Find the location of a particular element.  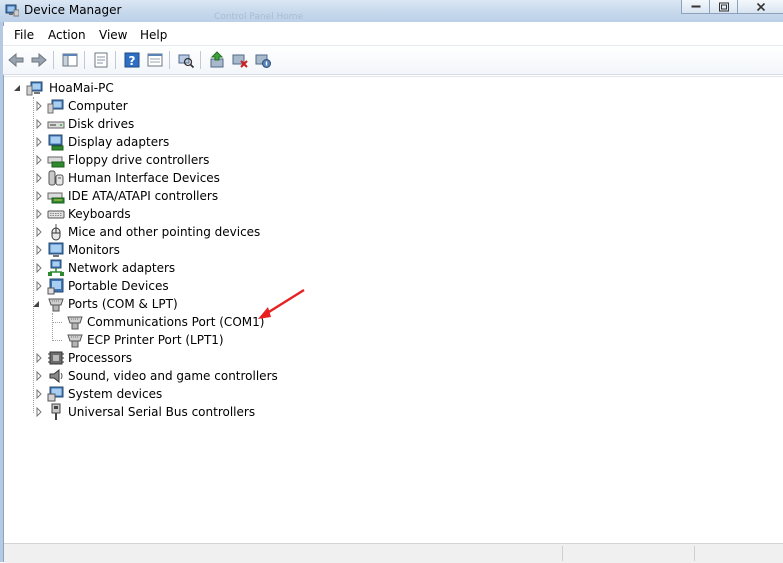

floppy-controller-icon is located at coordinates (56, 162).